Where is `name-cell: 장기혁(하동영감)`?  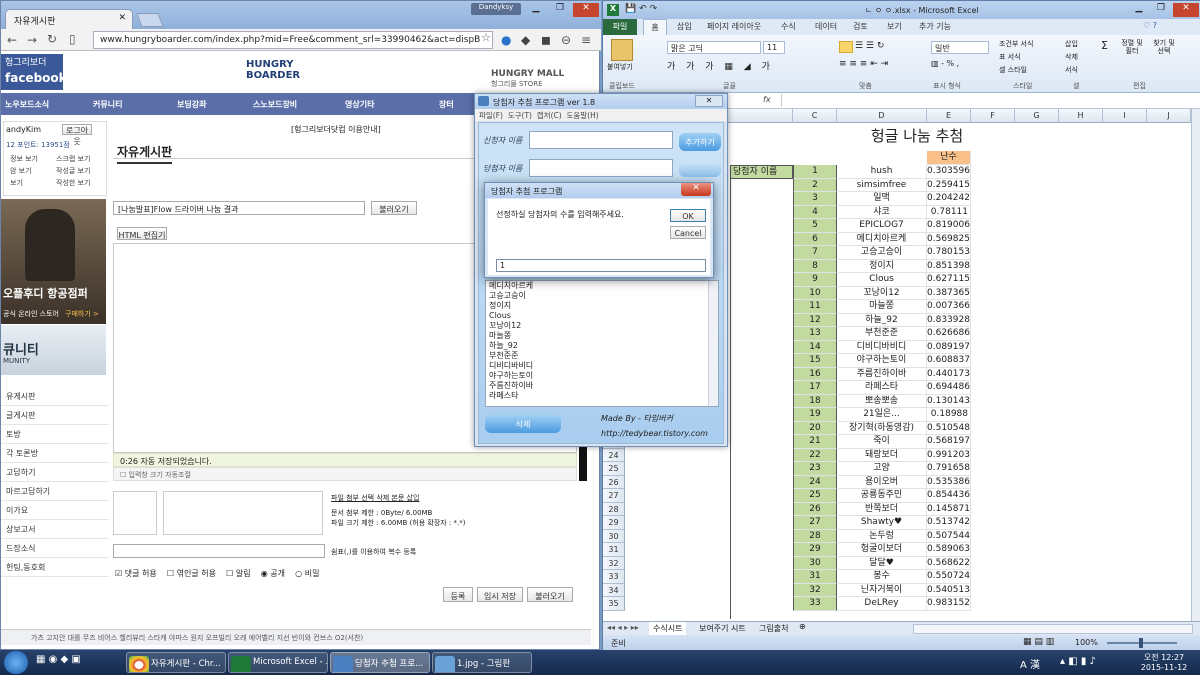 name-cell: 장기혁(하동영감) is located at coordinates (882, 428).